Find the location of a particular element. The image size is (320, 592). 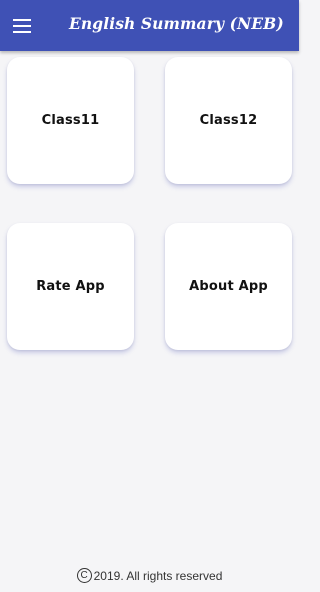

menu-button is located at coordinates (22, 26).